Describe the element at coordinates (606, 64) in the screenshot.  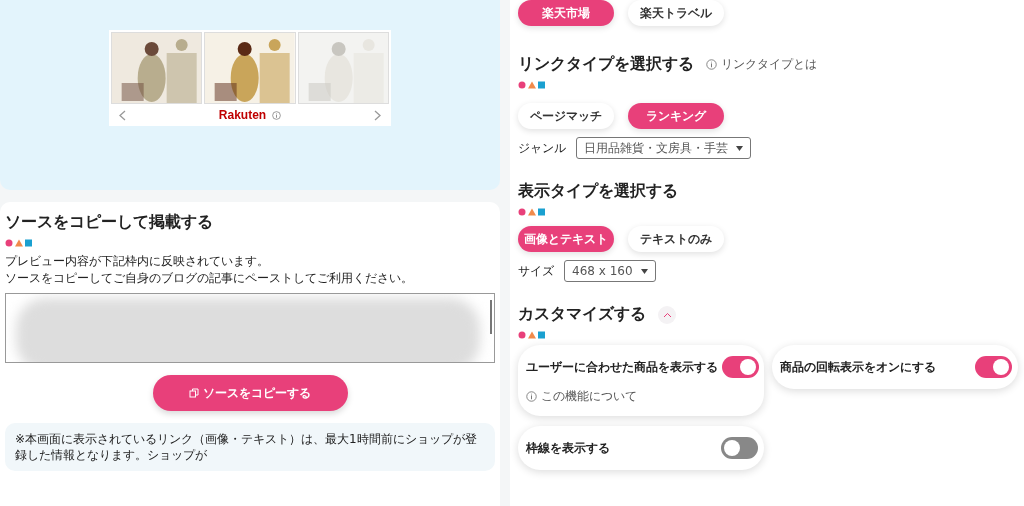
I see `section-heading: リンクタイプを選択する` at that location.